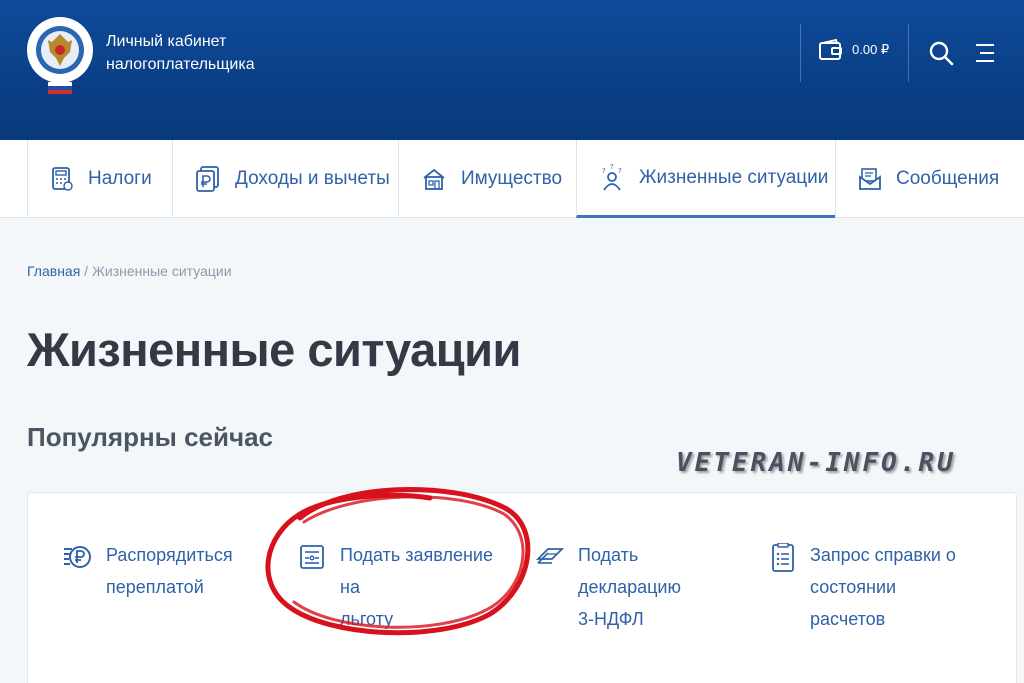 This screenshot has height=683, width=1024. Describe the element at coordinates (853, 603) in the screenshot. I see `action-label-line2: состоянии расчетов` at that location.